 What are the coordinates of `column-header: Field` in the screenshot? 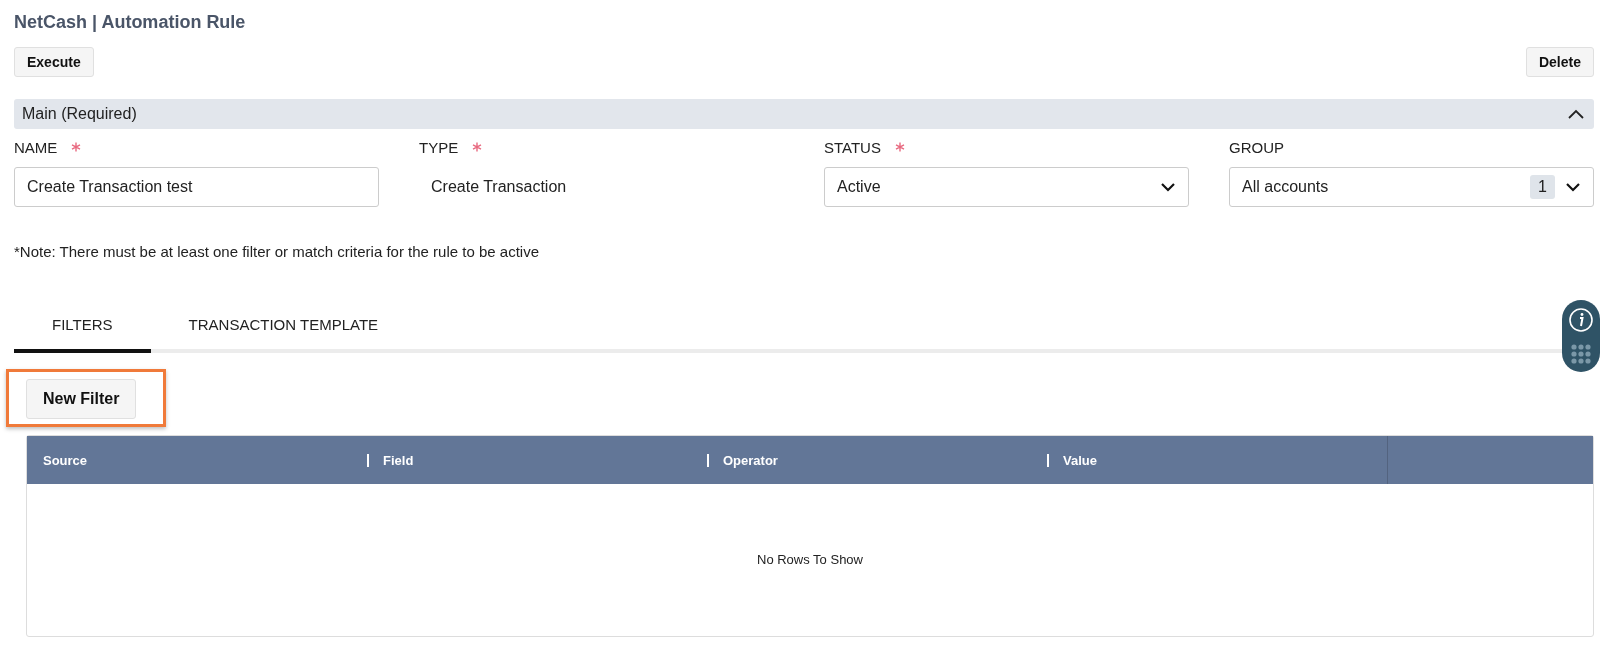 It's located at (537, 460).